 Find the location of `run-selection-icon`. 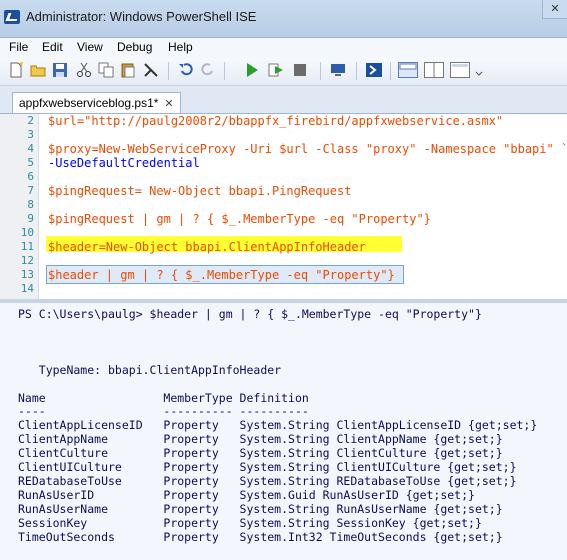

run-selection-icon is located at coordinates (276, 70).